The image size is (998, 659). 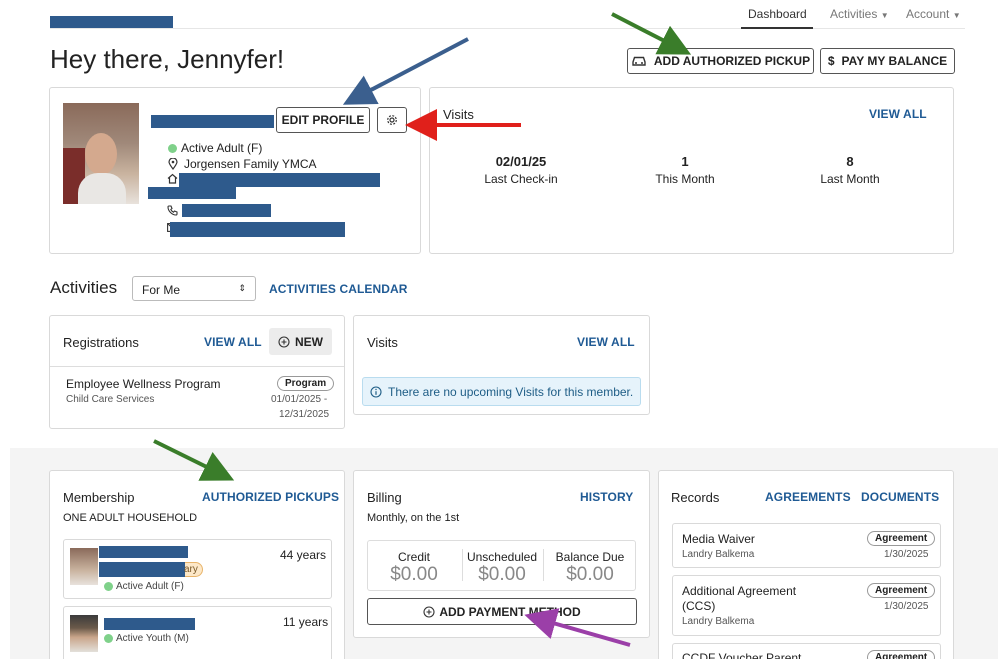 What do you see at coordinates (651, 33) in the screenshot?
I see `green-arrow-top` at bounding box center [651, 33].